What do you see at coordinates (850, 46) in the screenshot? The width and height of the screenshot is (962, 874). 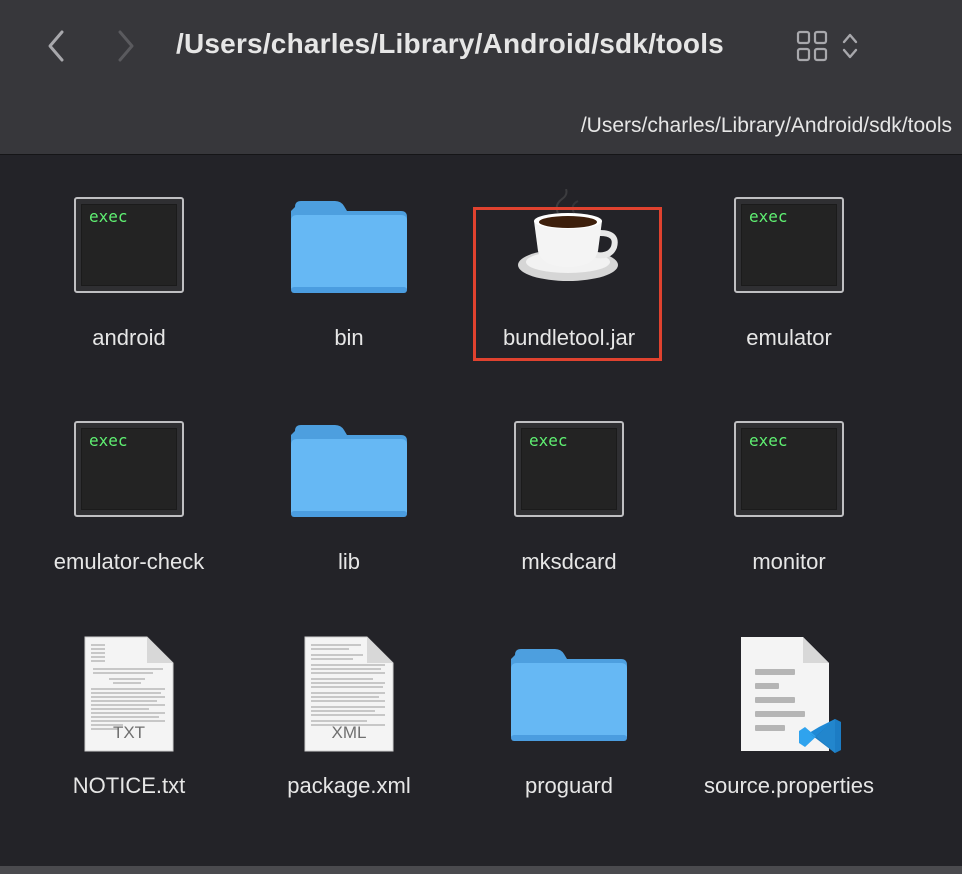 I see `up-down-chevron-icon` at bounding box center [850, 46].